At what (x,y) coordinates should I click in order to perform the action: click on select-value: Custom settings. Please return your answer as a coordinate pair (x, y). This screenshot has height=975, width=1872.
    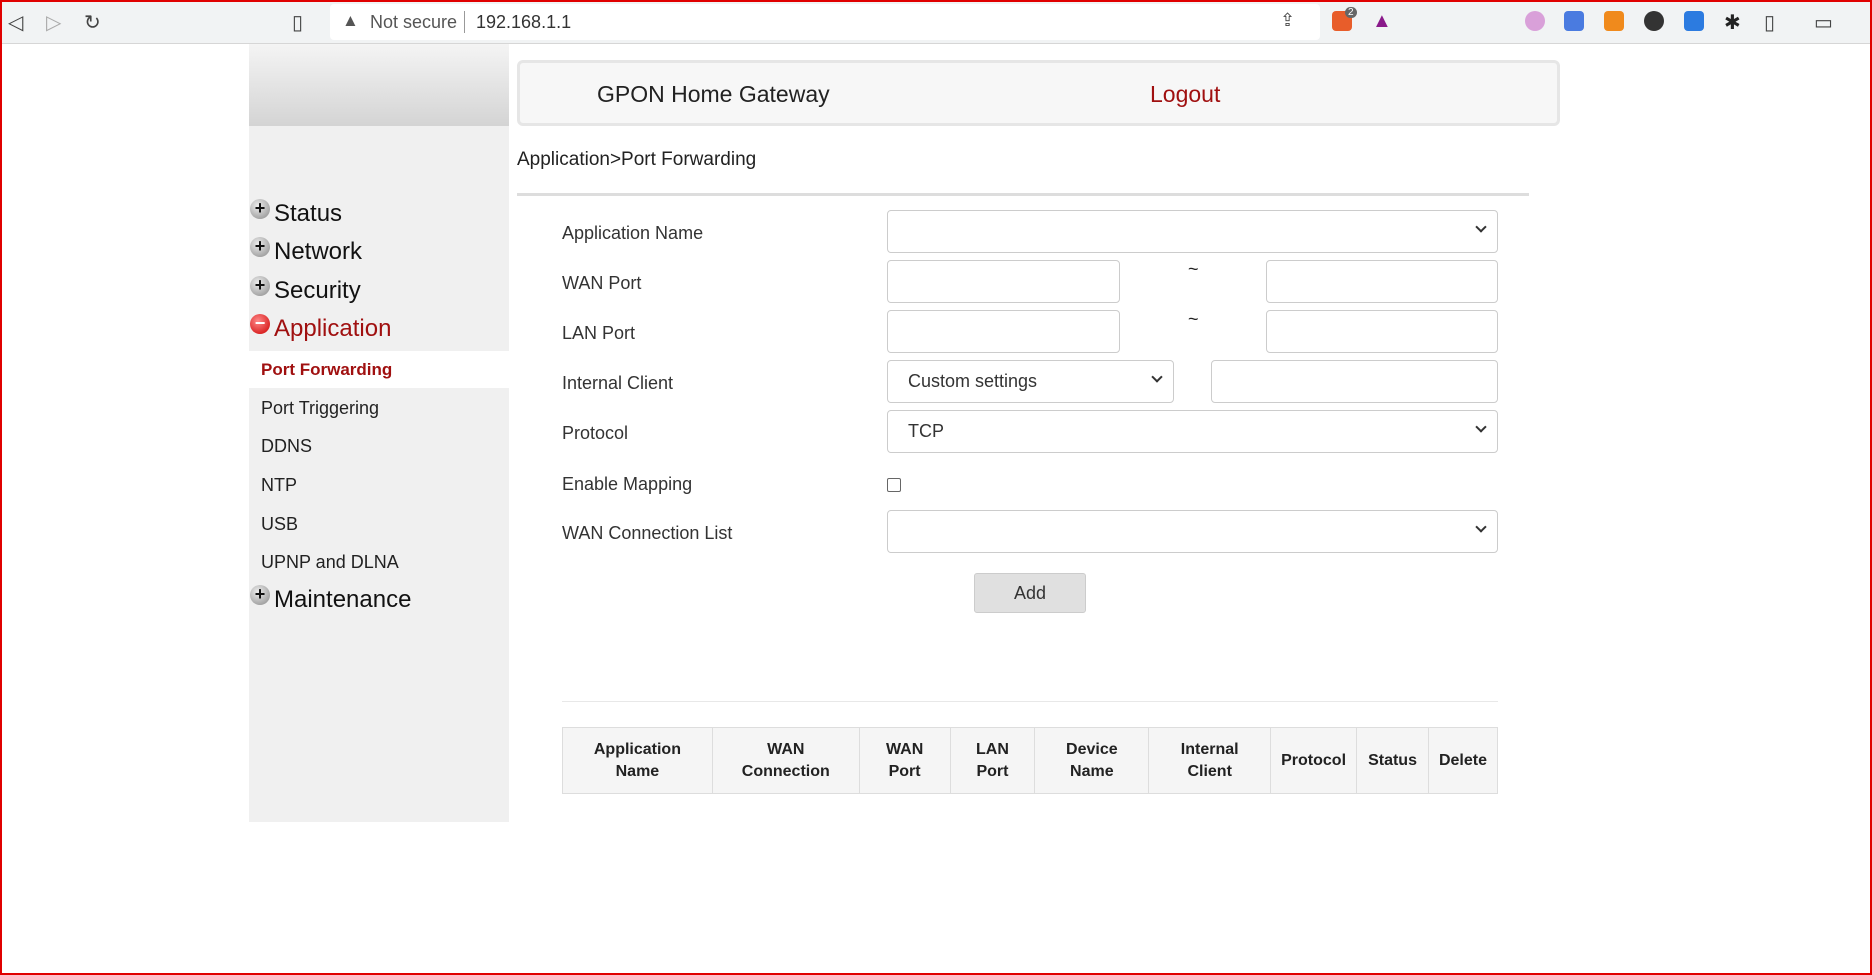
    Looking at the image, I should click on (973, 381).